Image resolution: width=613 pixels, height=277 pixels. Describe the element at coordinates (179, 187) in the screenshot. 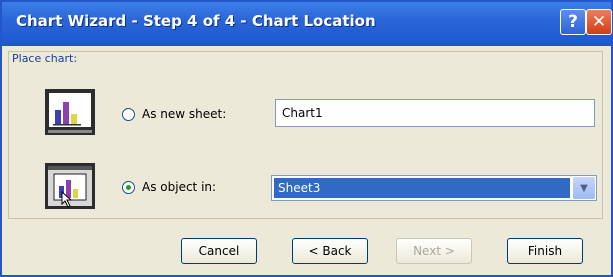

I see `object-in-label: As object in:` at that location.